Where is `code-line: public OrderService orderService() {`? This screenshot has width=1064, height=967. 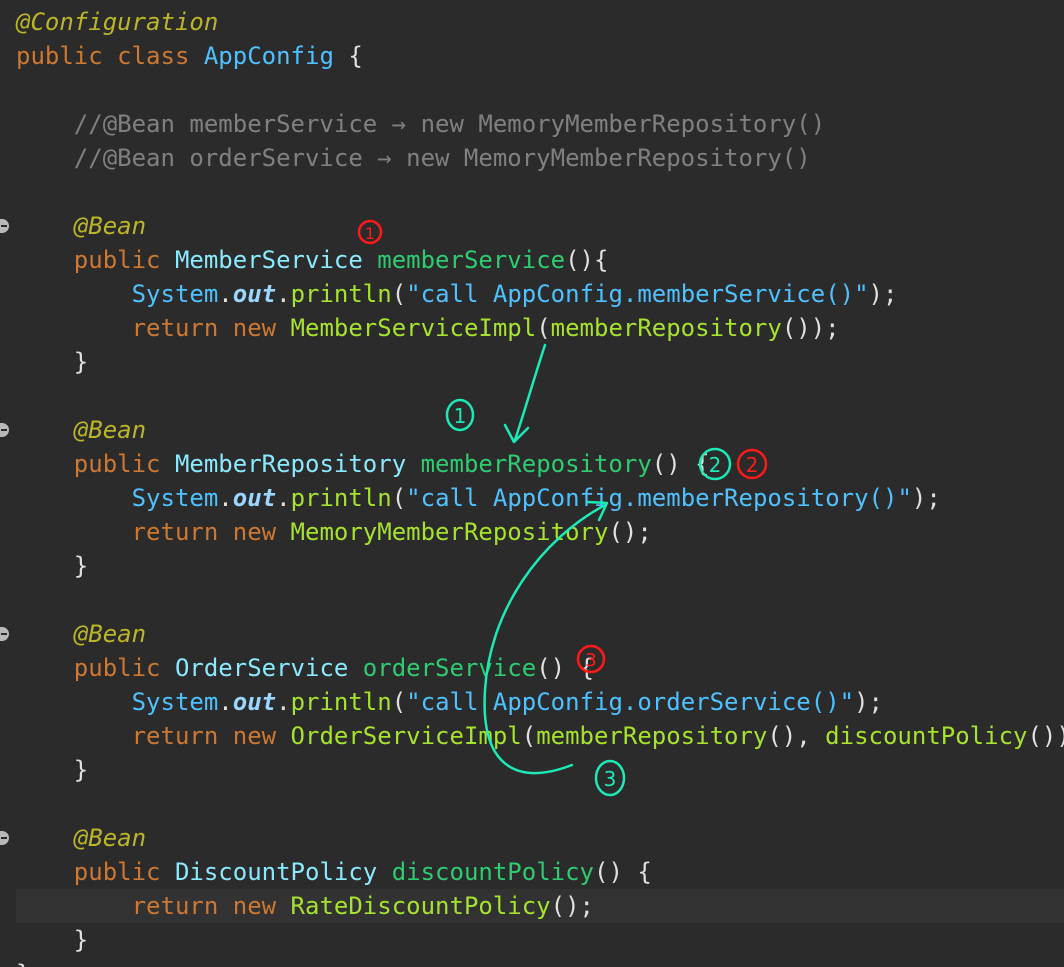
code-line: public OrderService orderService() { is located at coordinates (305, 668).